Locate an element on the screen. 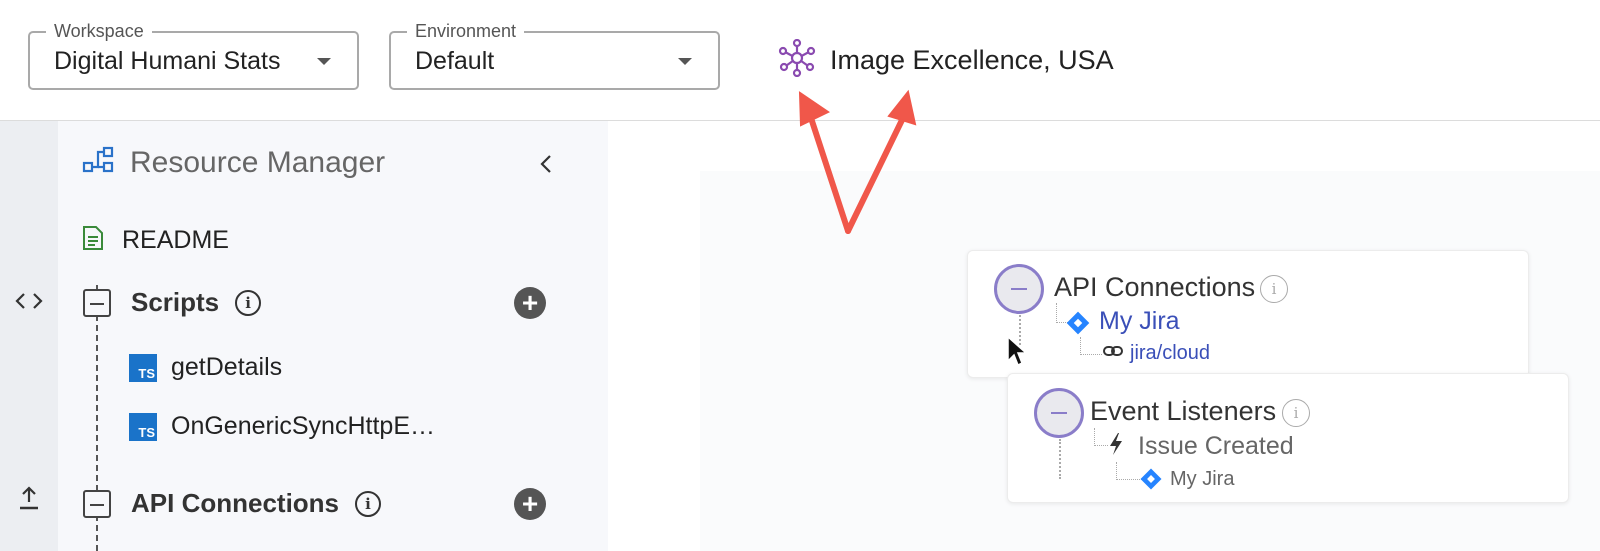 Image resolution: width=1600 pixels, height=551 pixels. connection-name: My Jira is located at coordinates (1139, 321).